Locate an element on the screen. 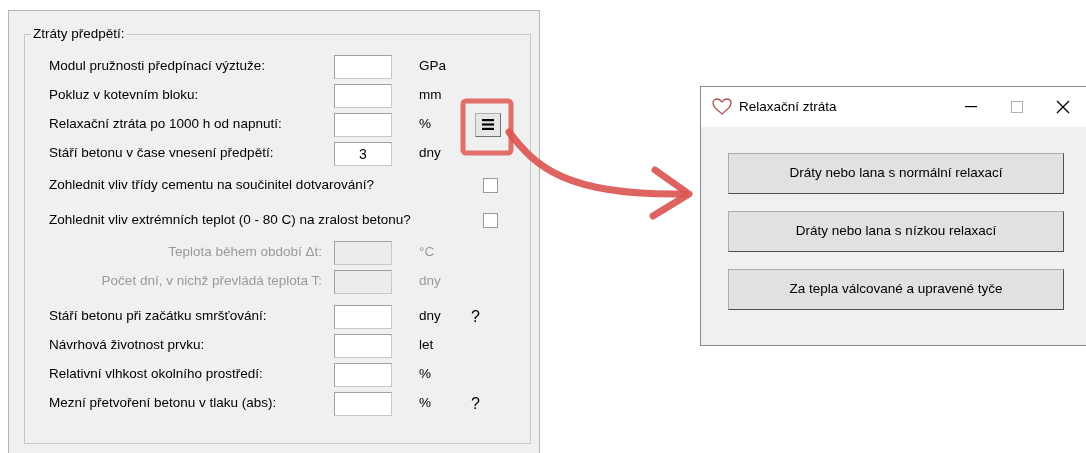  unit-label: GPa is located at coordinates (432, 66).